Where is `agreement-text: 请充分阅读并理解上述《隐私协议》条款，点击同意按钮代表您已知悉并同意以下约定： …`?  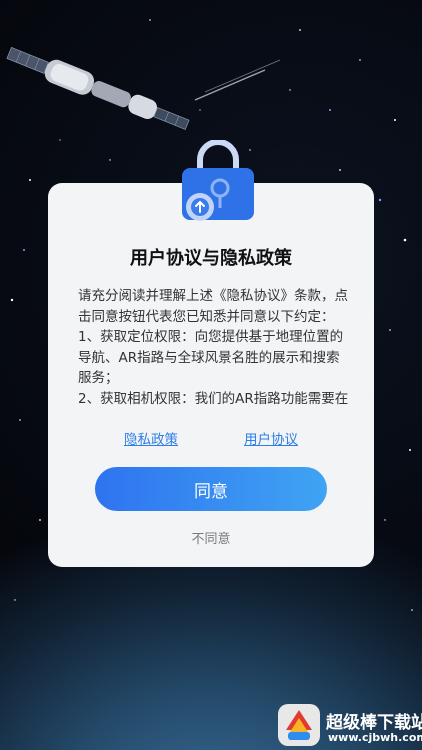
agreement-text: 请充分阅读并理解上述《隐私协议》条款，点击同意按钮代表您已知悉并同意以下约定： … is located at coordinates (215, 348).